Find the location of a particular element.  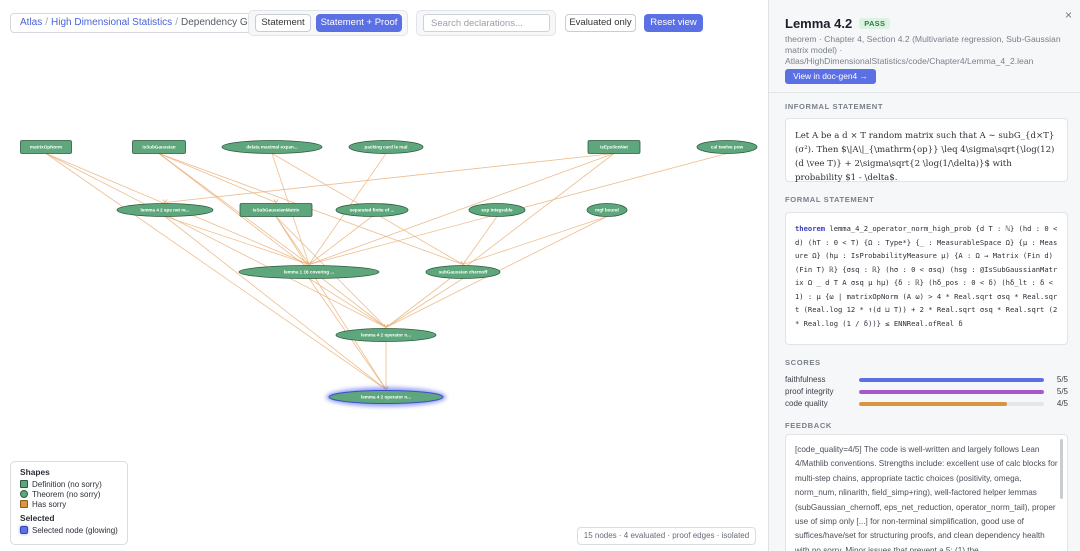

legend-sorry-label: Has sorry is located at coordinates (49, 504).